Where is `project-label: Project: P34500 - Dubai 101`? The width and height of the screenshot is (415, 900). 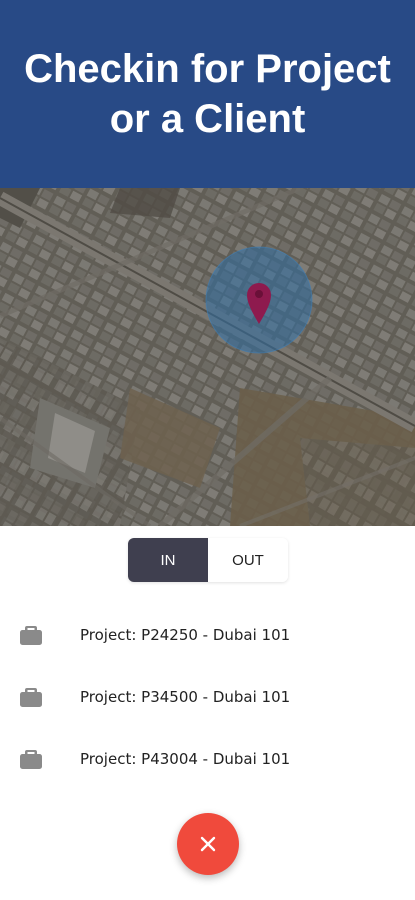
project-label: Project: P34500 - Dubai 101 is located at coordinates (185, 697).